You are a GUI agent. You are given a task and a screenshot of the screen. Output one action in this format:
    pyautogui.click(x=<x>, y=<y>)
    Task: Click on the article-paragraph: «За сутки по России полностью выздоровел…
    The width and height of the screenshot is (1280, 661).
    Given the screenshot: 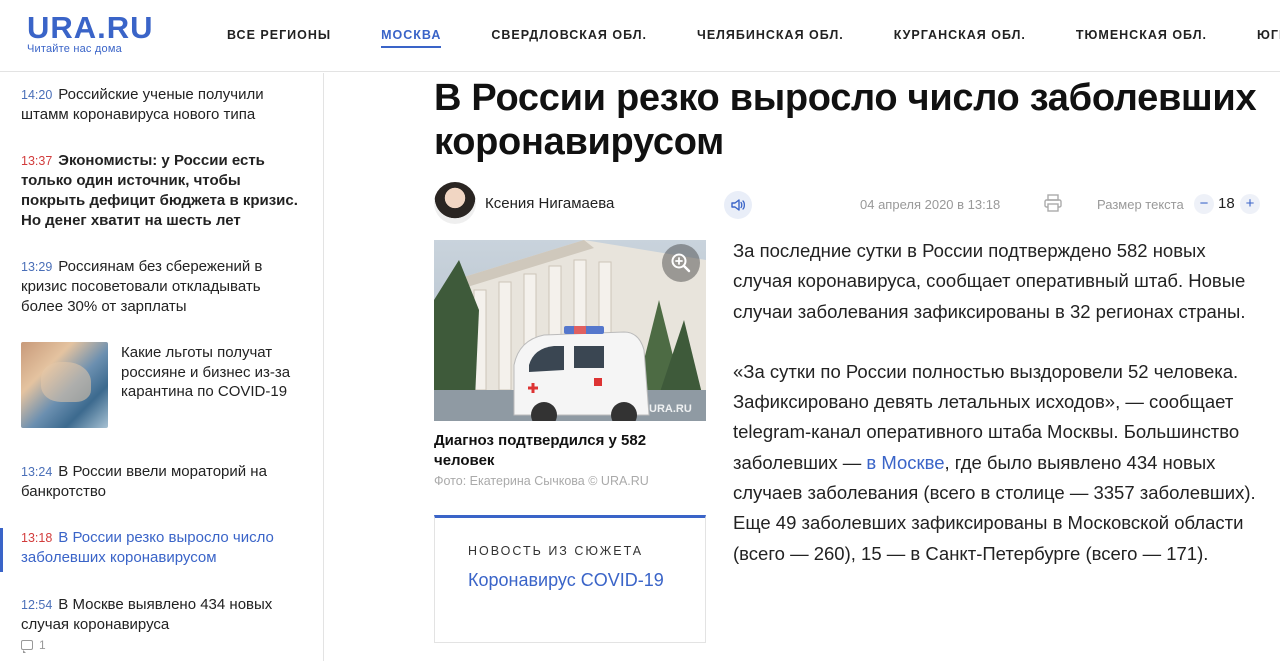 What is the action you would take?
    pyautogui.click(x=1000, y=463)
    